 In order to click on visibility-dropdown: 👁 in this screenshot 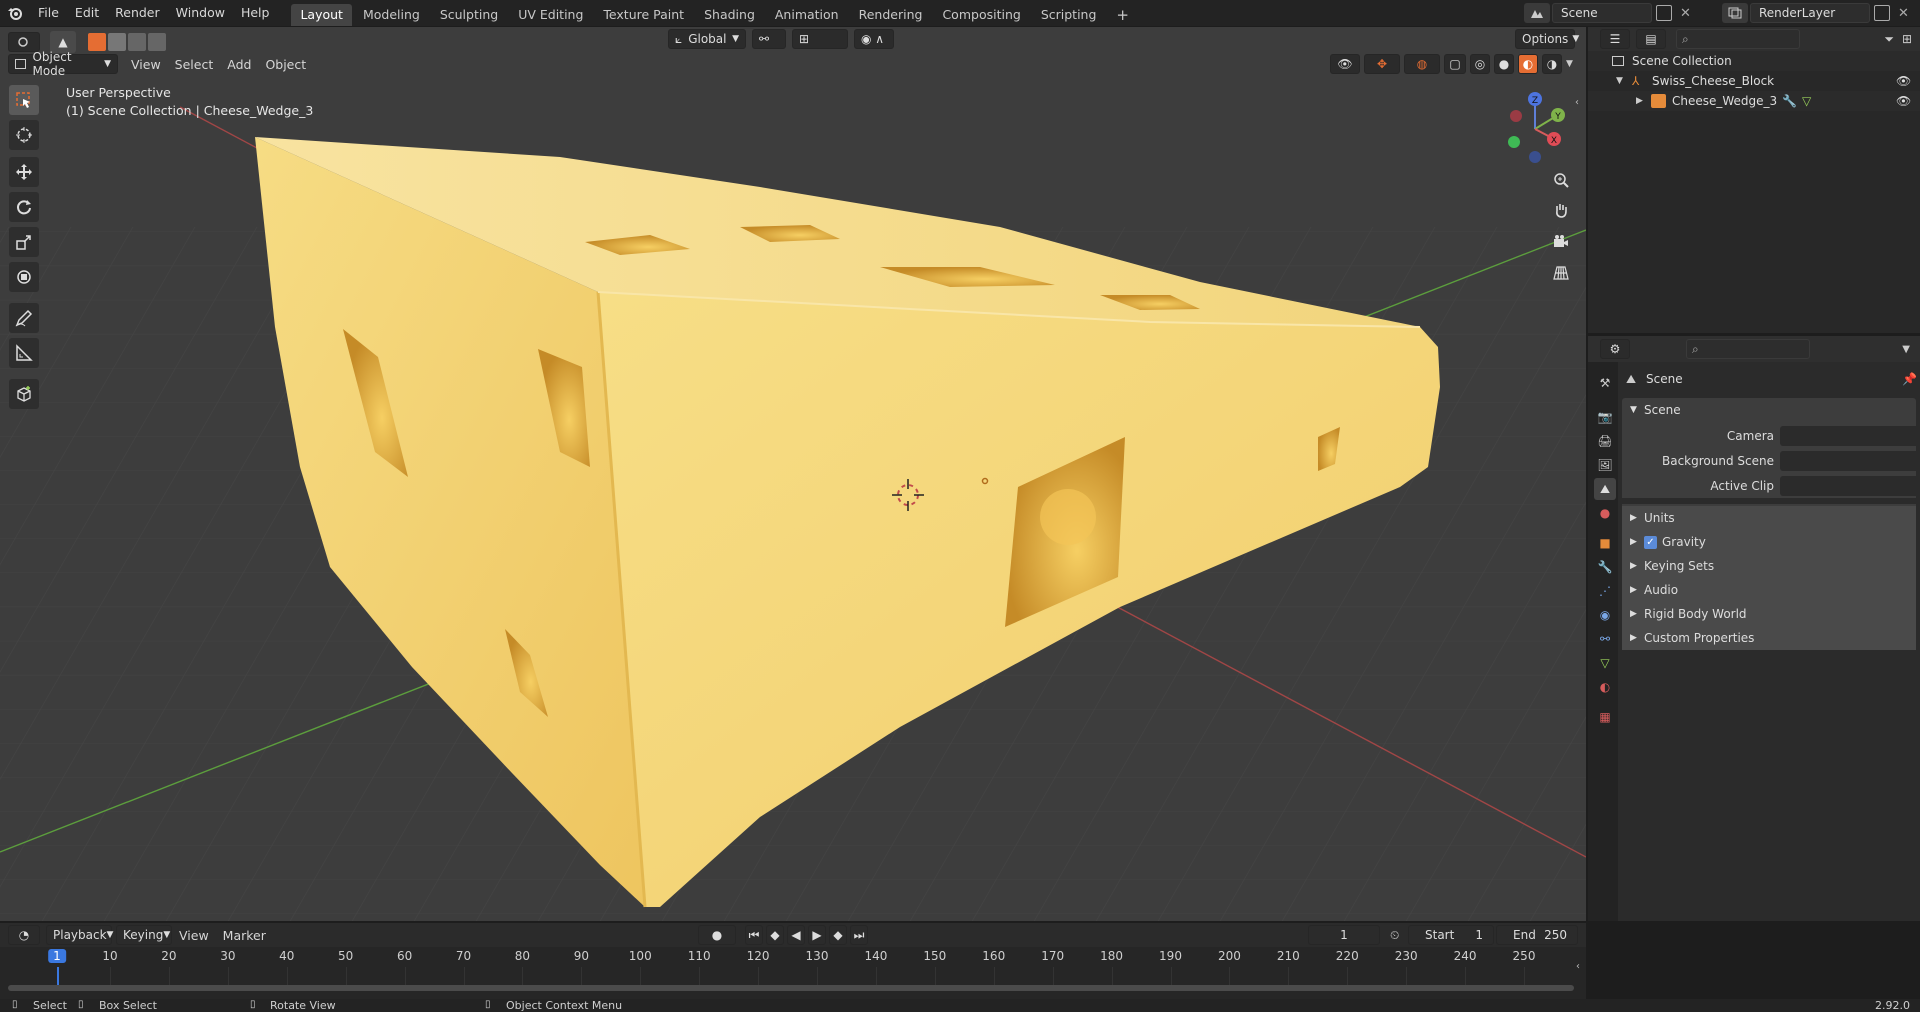, I will do `click(1345, 64)`.